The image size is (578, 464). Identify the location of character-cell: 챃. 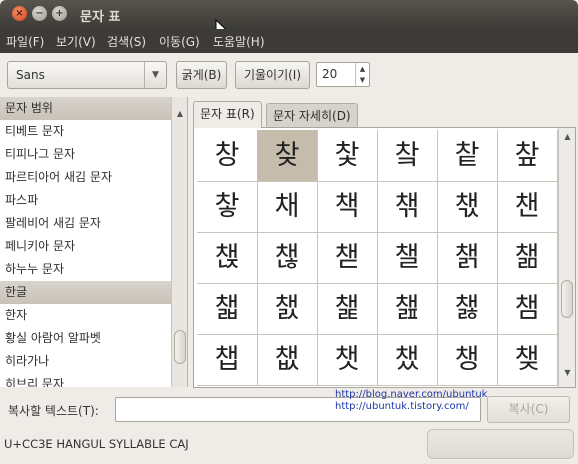
(227, 207).